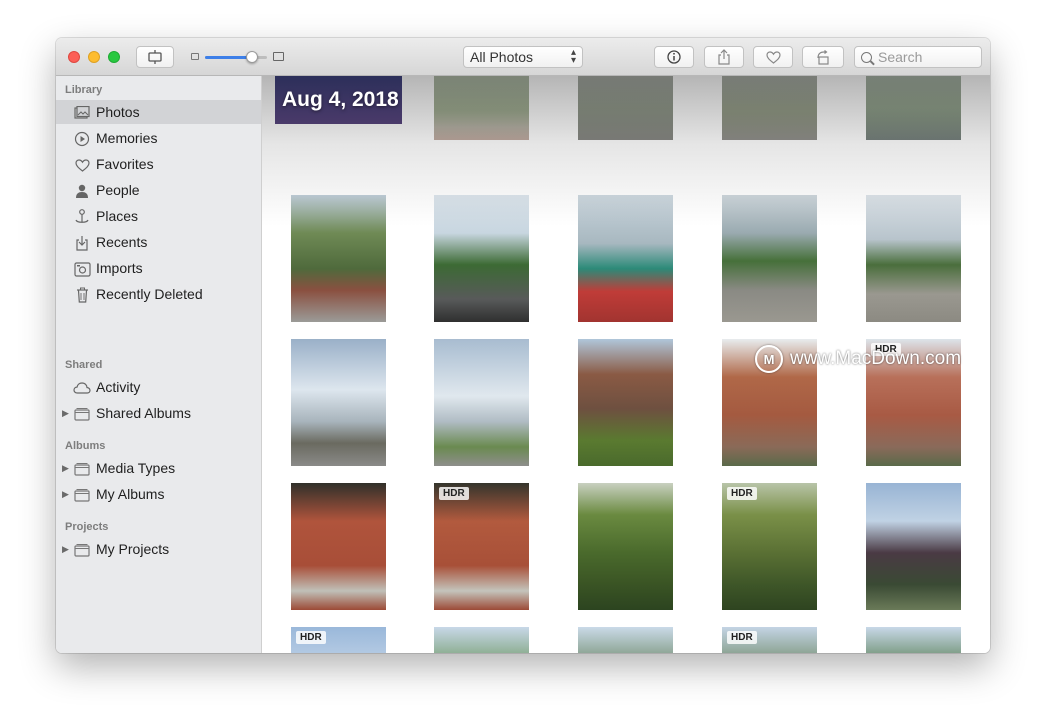 This screenshot has height=727, width=1046. Describe the element at coordinates (866, 57) in the screenshot. I see `search-icon` at that location.